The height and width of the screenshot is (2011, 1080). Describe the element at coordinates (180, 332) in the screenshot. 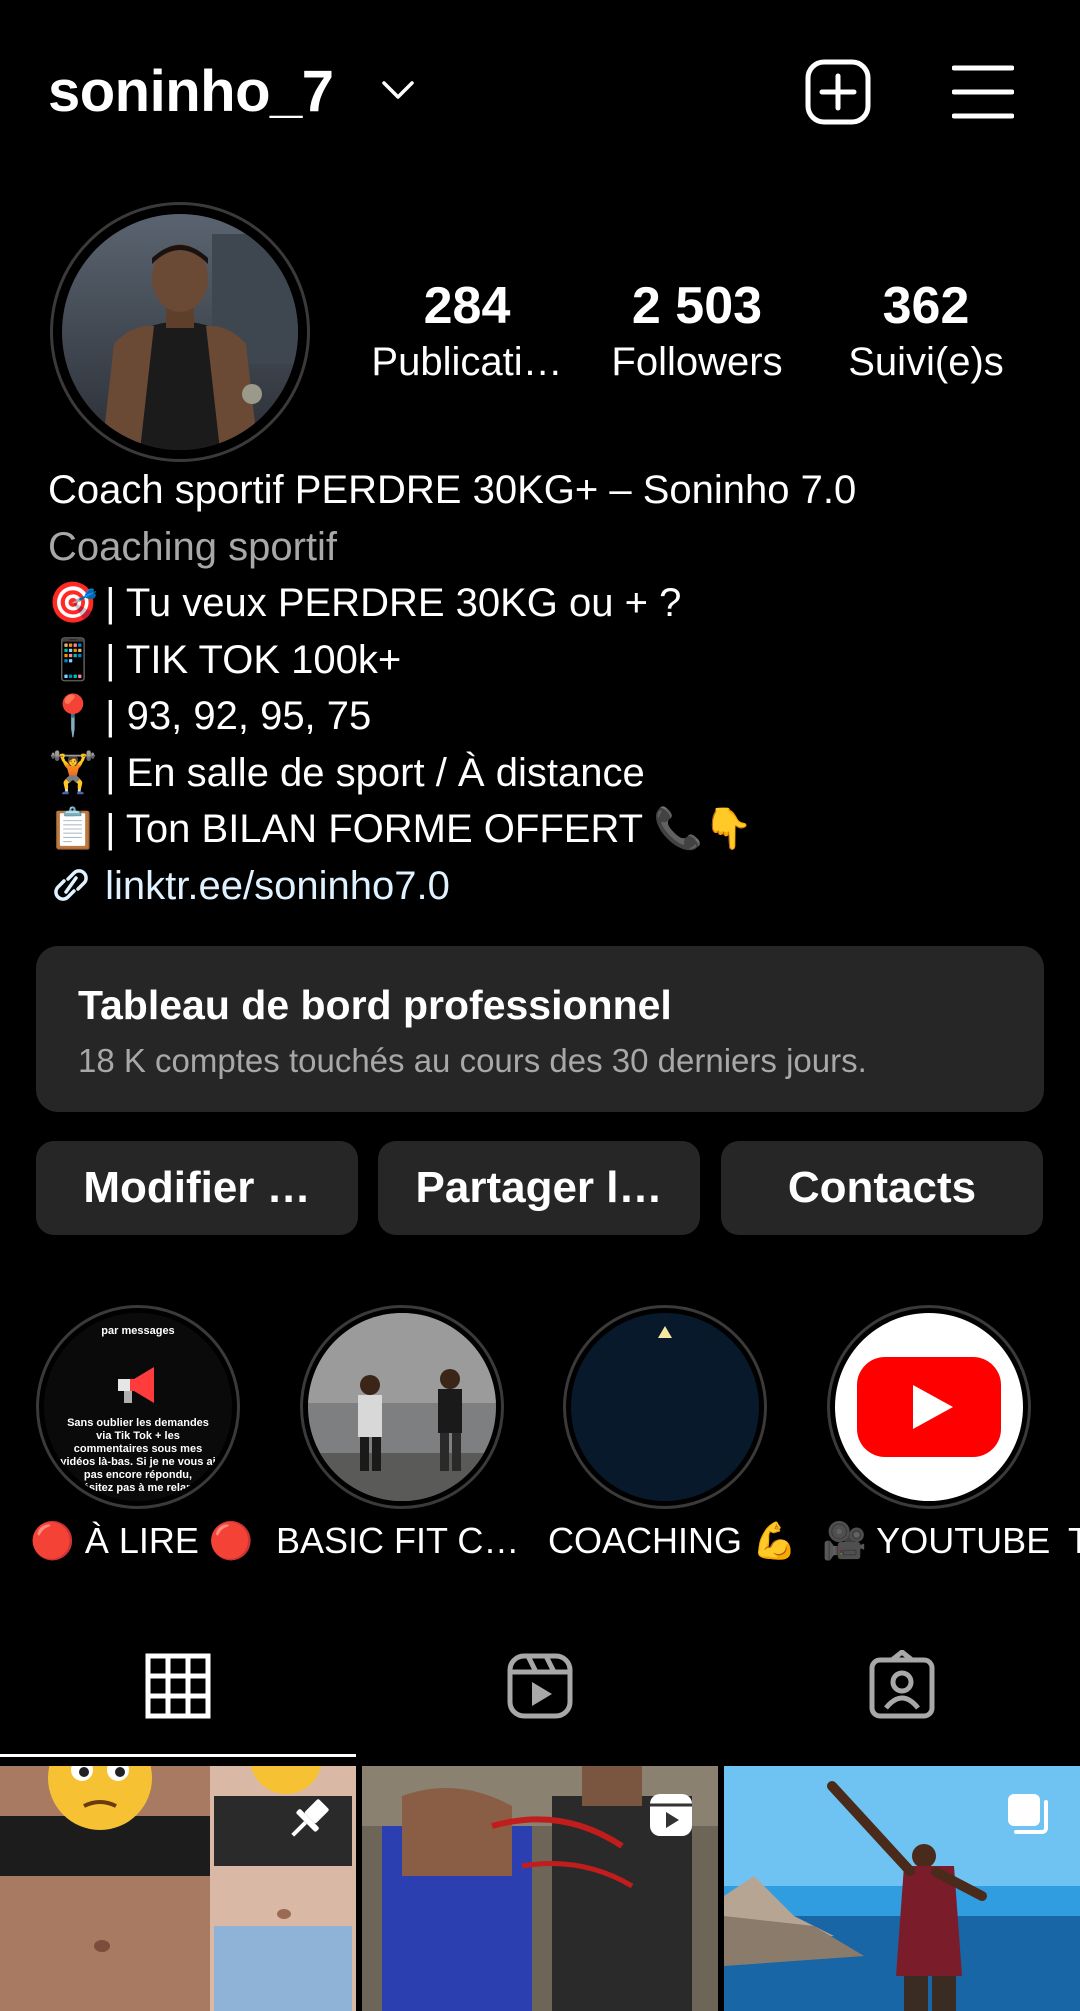

I see `avatar` at that location.